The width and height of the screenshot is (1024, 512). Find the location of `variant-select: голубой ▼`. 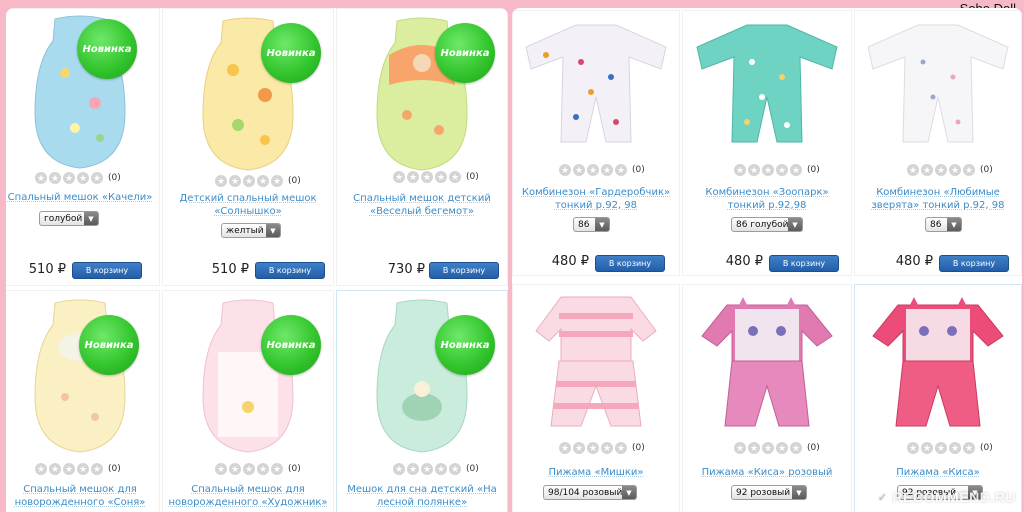

variant-select: голубой ▼ is located at coordinates (69, 218).